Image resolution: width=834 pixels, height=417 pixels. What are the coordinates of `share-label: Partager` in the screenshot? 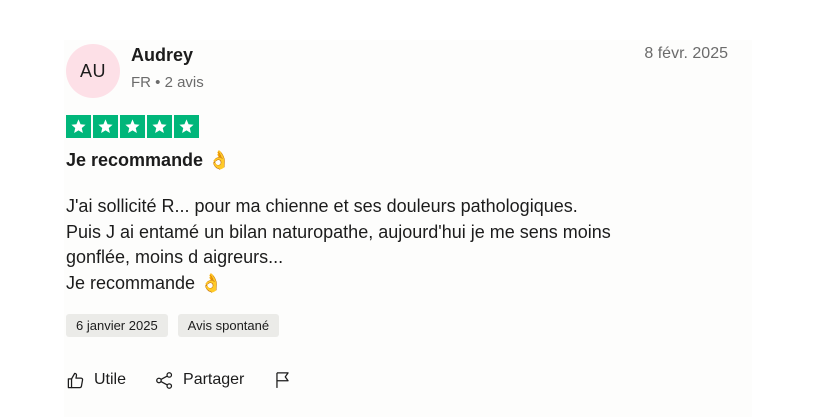 It's located at (214, 379).